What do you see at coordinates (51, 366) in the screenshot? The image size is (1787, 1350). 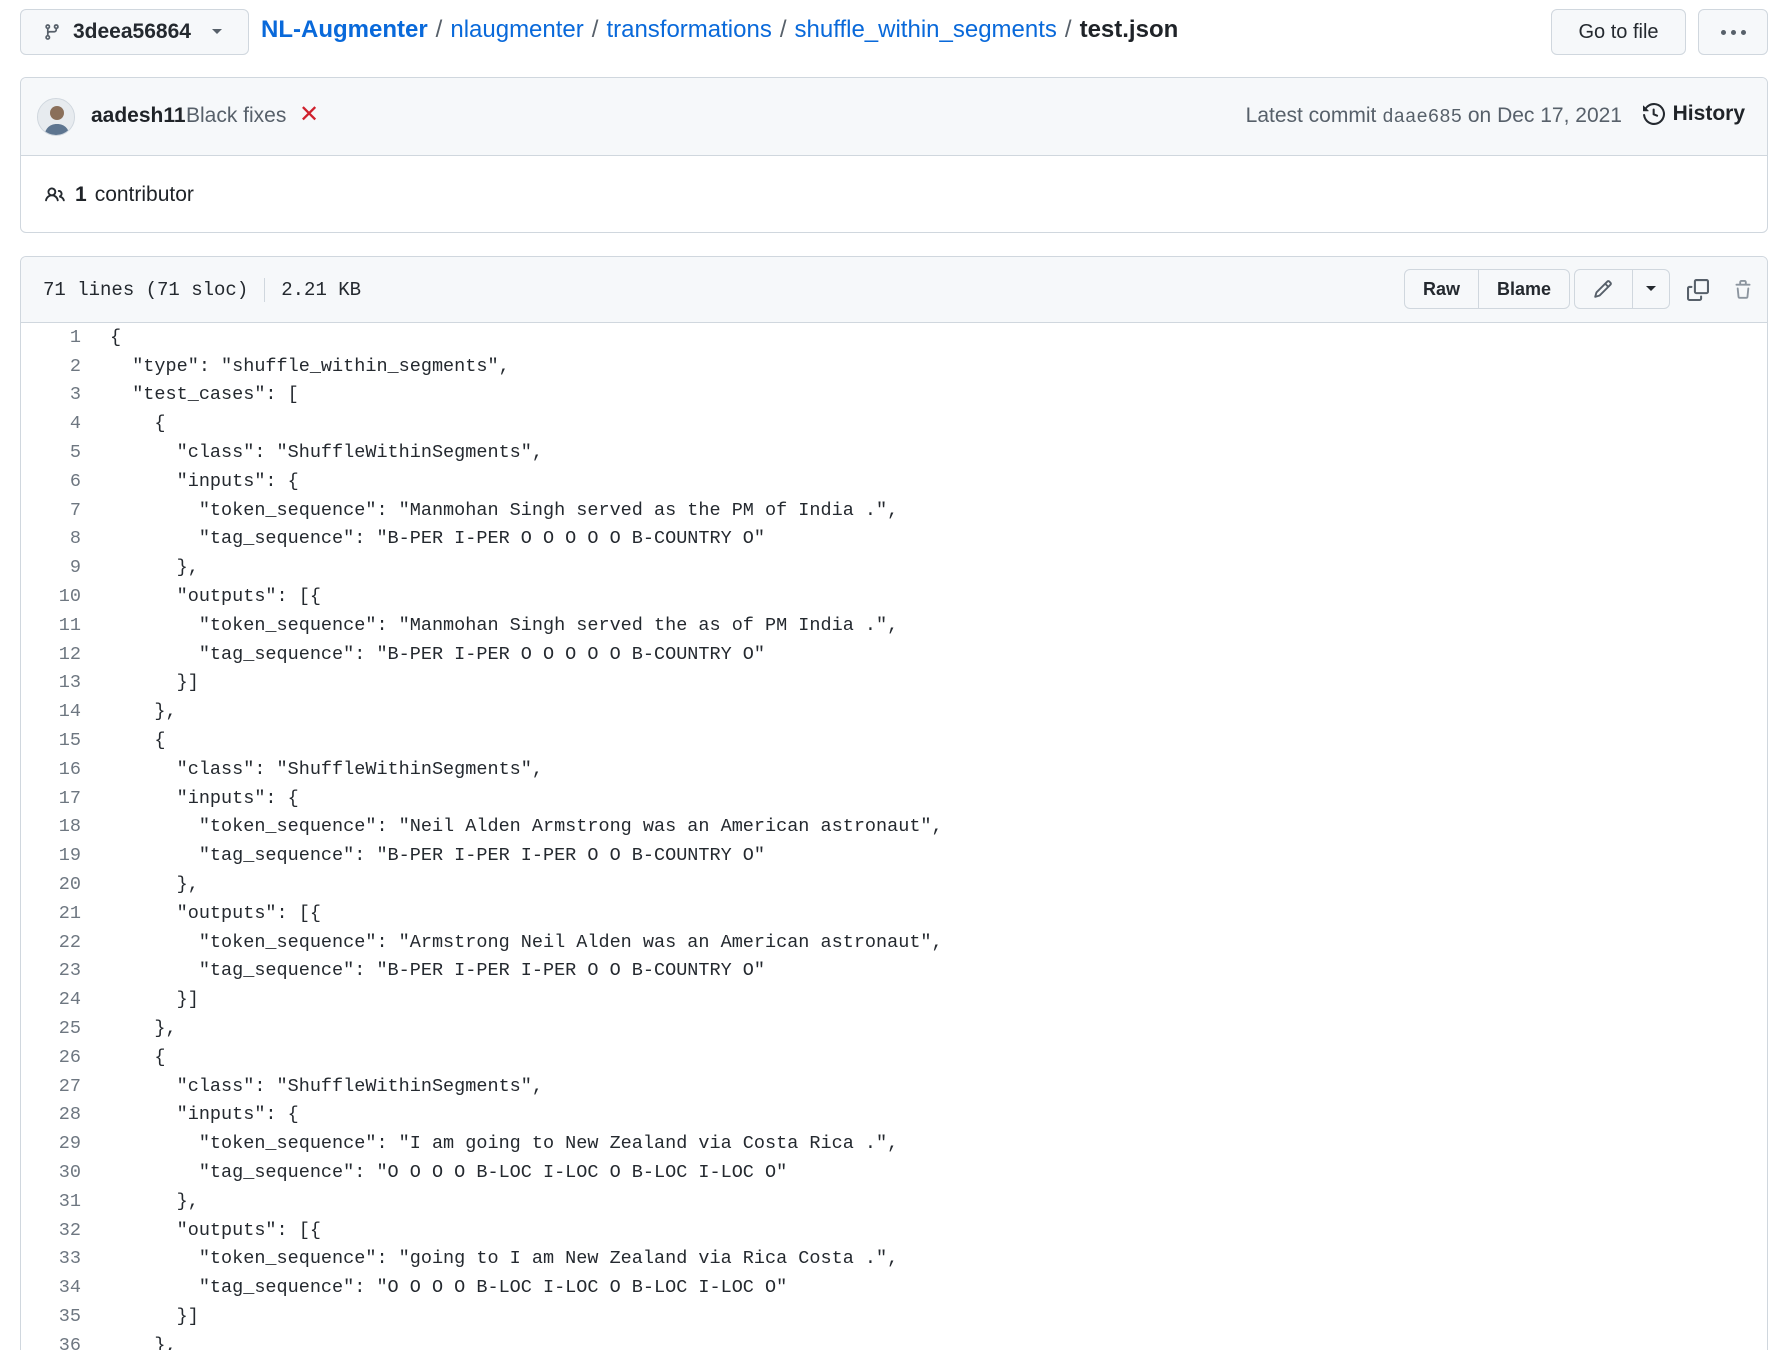 I see `line-number: 2` at bounding box center [51, 366].